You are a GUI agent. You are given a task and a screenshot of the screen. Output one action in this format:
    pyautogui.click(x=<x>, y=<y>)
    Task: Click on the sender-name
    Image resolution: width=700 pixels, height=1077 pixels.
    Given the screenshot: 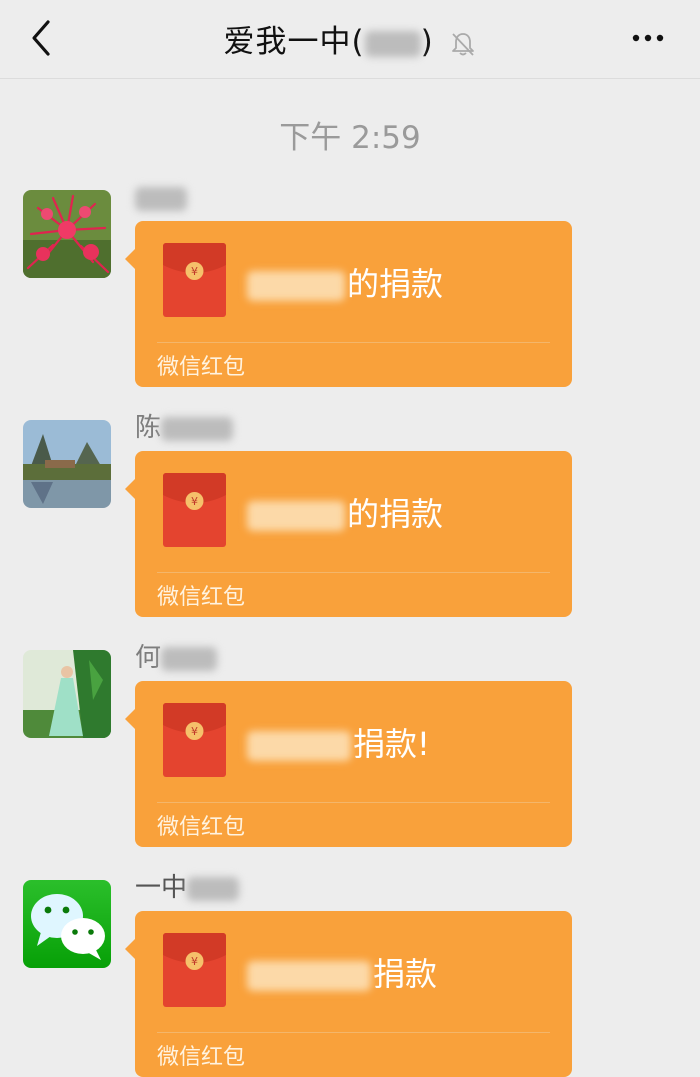 What is the action you would take?
    pyautogui.click(x=161, y=198)
    